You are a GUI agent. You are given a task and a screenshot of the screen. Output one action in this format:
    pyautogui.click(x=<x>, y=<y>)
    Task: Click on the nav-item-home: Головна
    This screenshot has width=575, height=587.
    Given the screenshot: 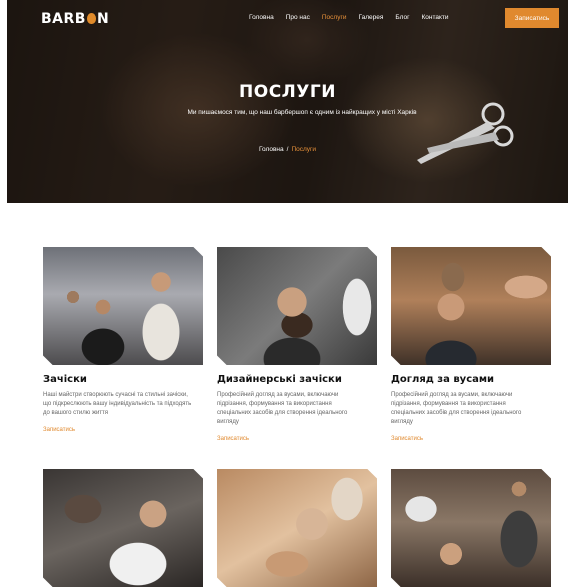 What is the action you would take?
    pyautogui.click(x=261, y=17)
    